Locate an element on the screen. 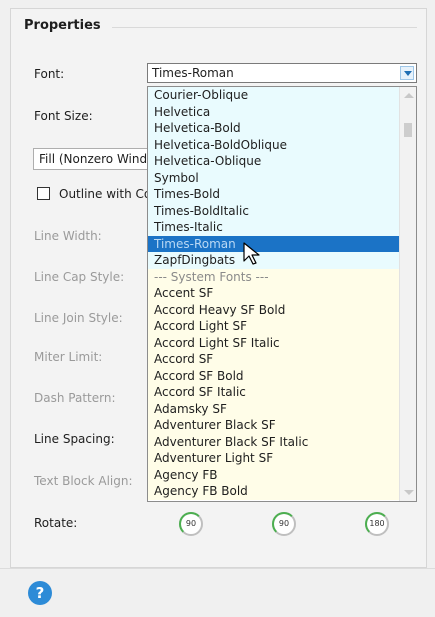  scroll-down-icon is located at coordinates (409, 492).